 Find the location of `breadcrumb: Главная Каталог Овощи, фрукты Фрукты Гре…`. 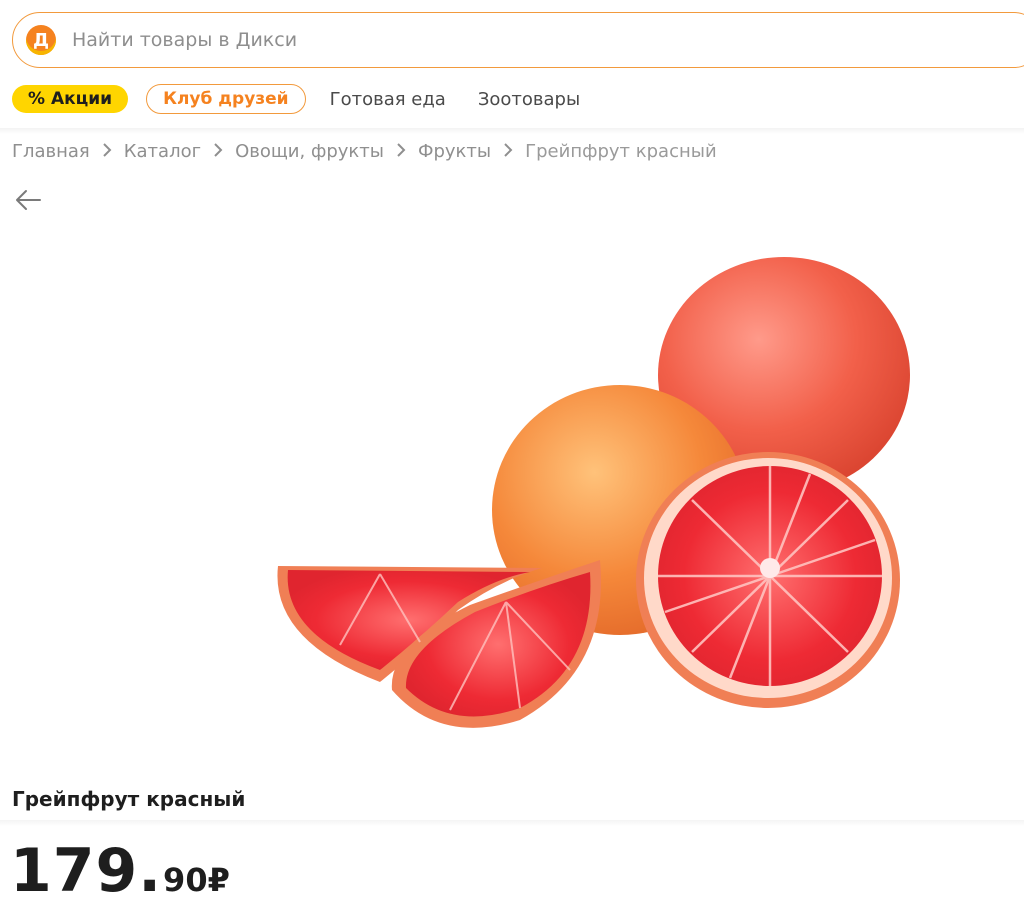

breadcrumb: Главная Каталог Овощи, фрукты Фрукты Гре… is located at coordinates (364, 151).